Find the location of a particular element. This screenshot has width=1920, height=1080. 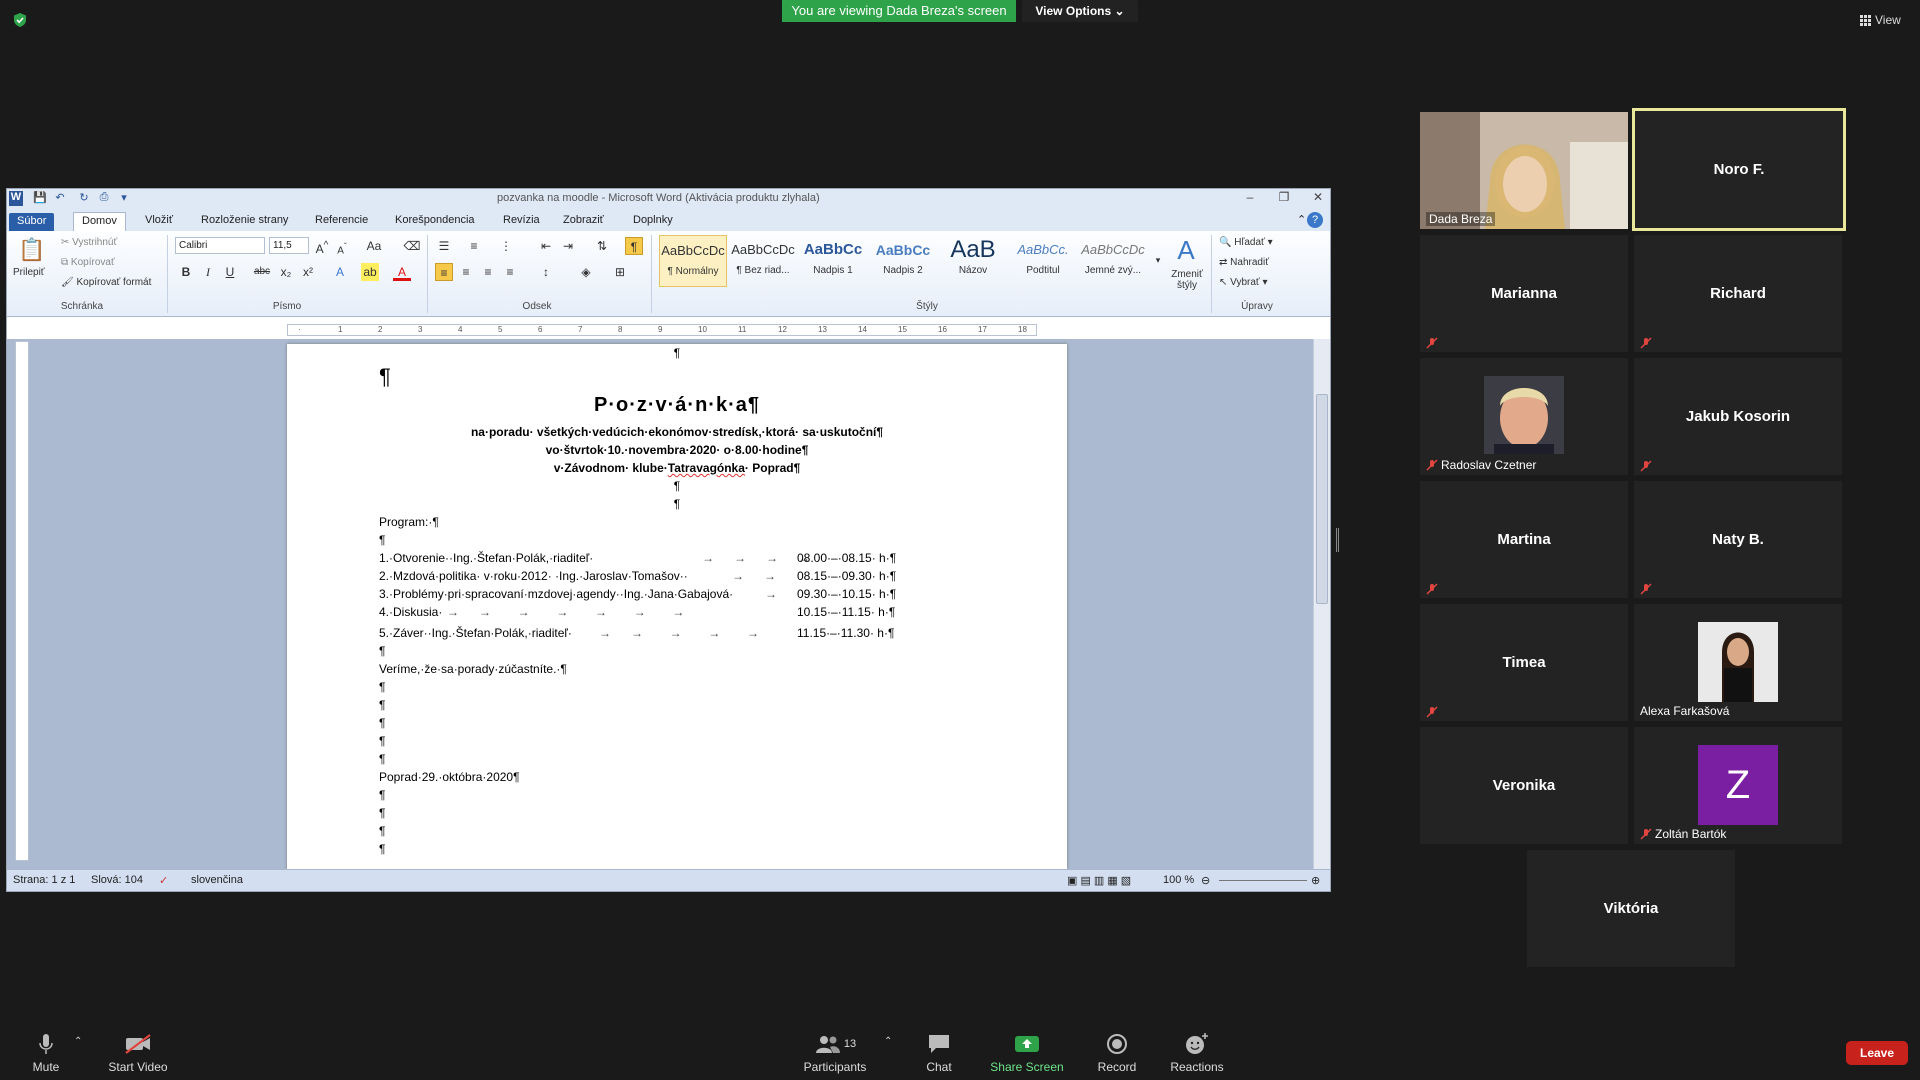

view-options-button: View Options ⌄ is located at coordinates (1080, 11).